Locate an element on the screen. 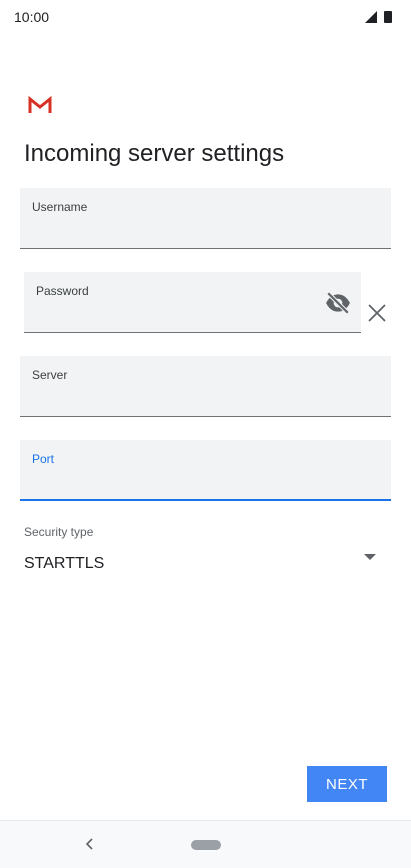 The height and width of the screenshot is (868, 411). username-input is located at coordinates (187, 230).